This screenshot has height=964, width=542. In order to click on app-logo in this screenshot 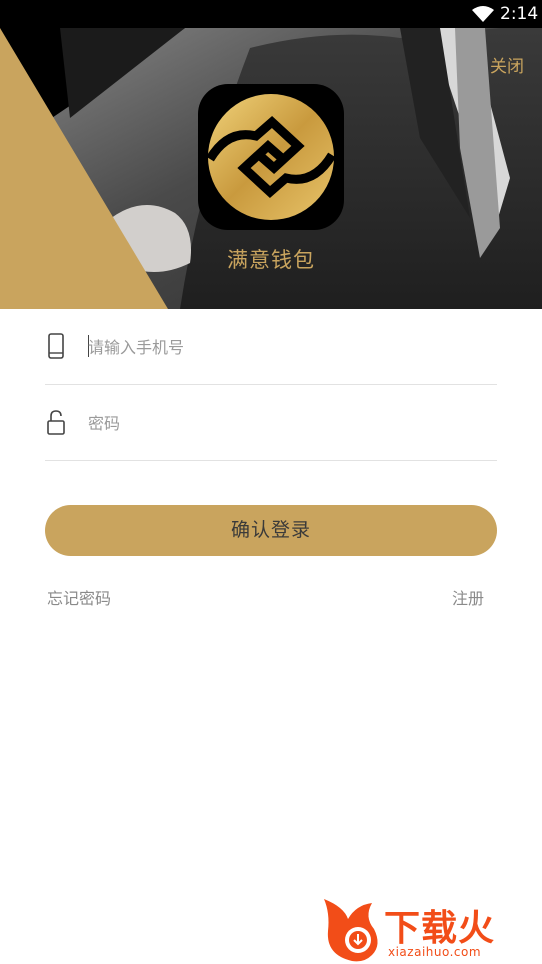, I will do `click(271, 157)`.